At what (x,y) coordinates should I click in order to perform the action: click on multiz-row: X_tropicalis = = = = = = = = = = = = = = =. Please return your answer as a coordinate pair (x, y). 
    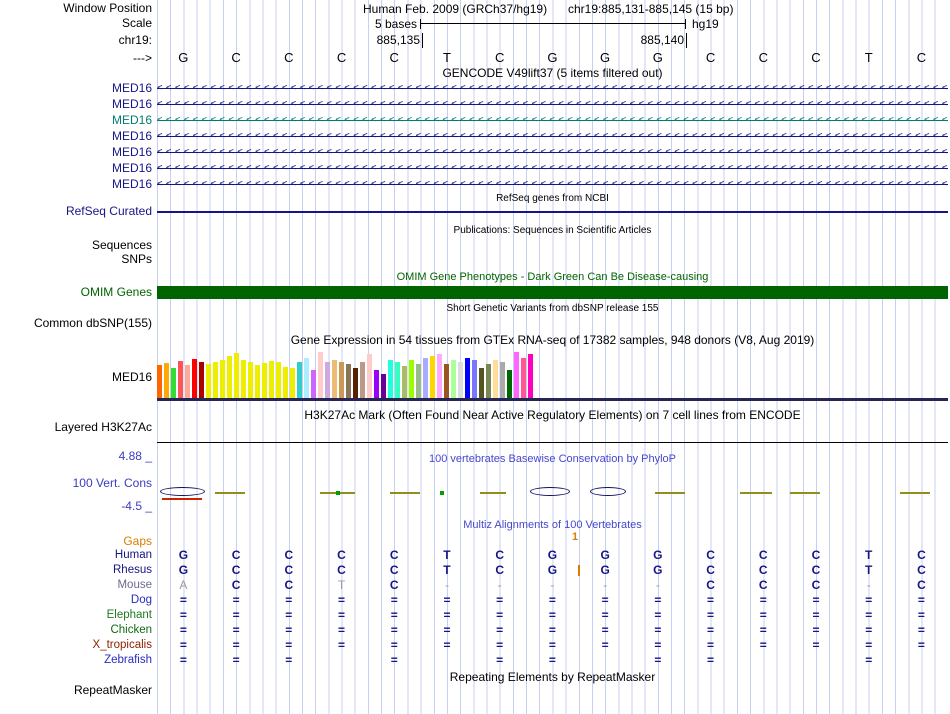
    Looking at the image, I should click on (475, 645).